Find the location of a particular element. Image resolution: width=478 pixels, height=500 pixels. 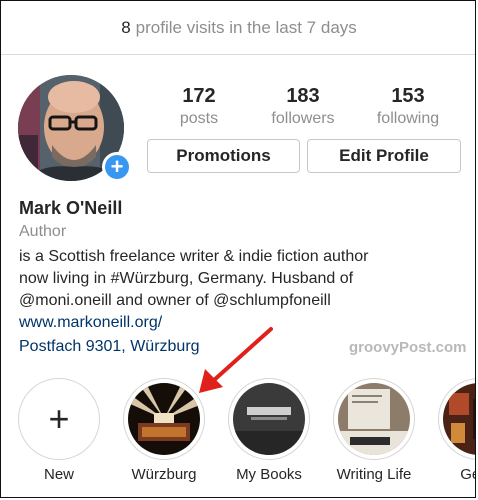

visits-text: profile visits in the last 7 days is located at coordinates (246, 27).